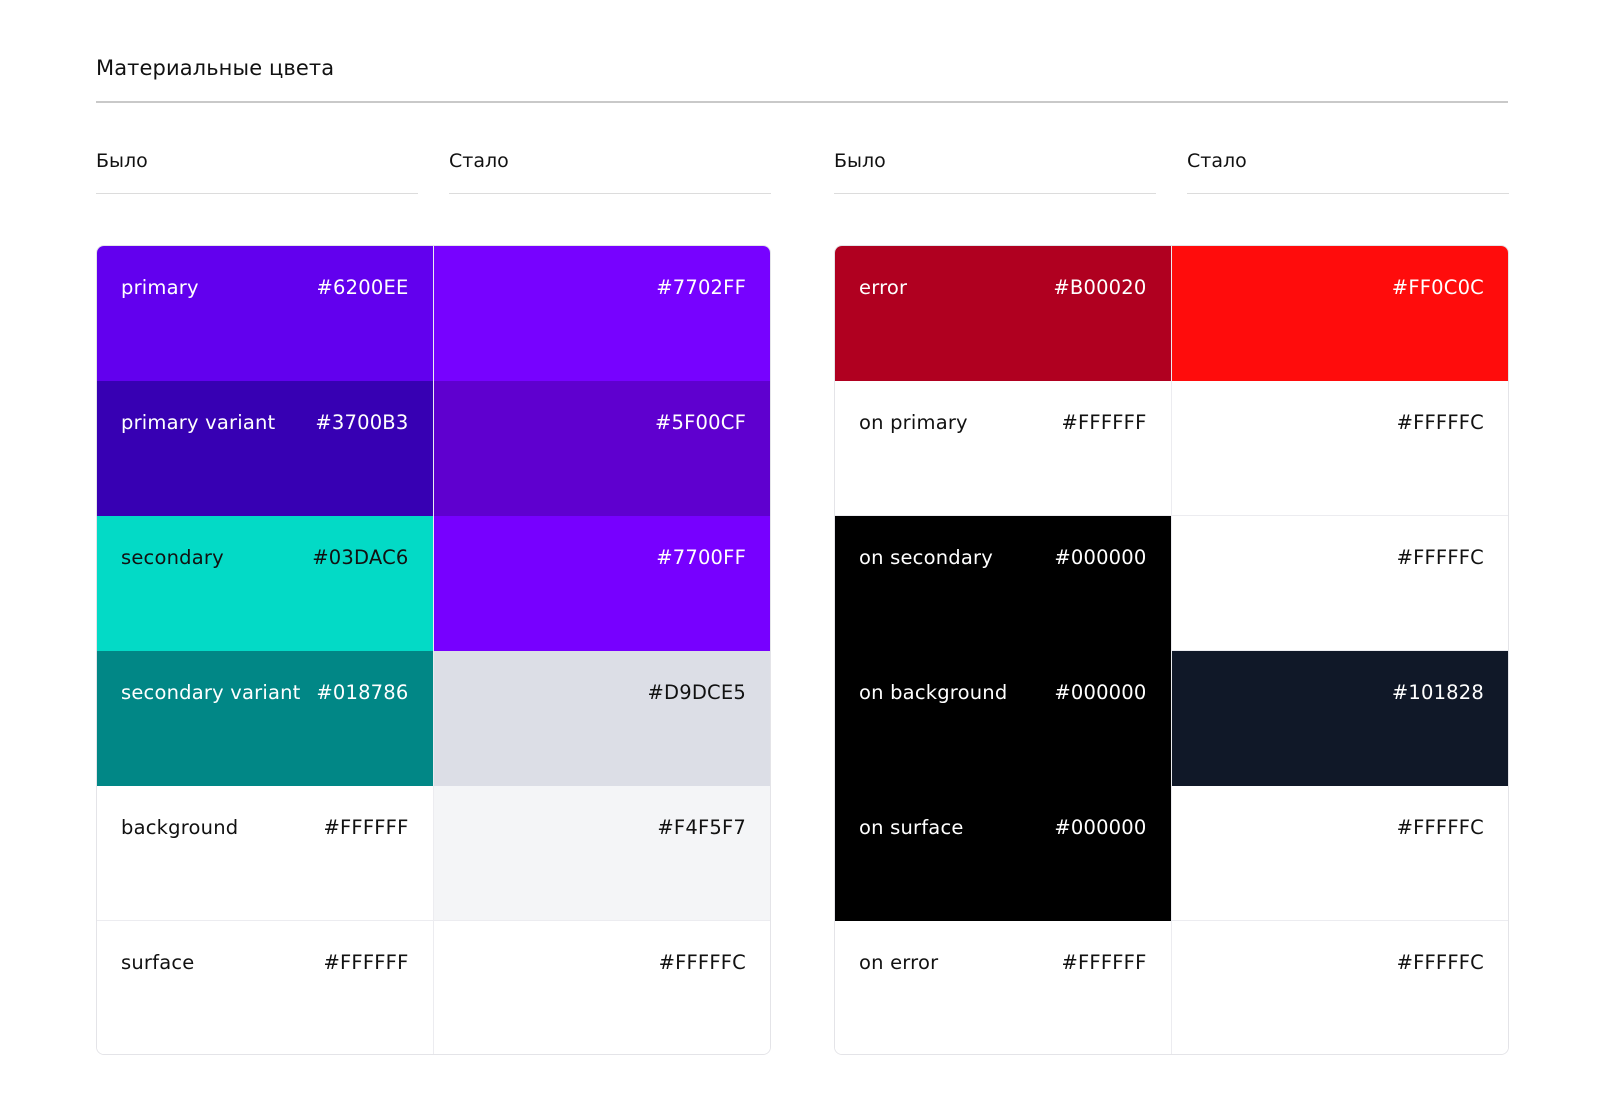 This screenshot has width=1600, height=1120. I want to click on page-title: Материальные цвета, so click(215, 68).